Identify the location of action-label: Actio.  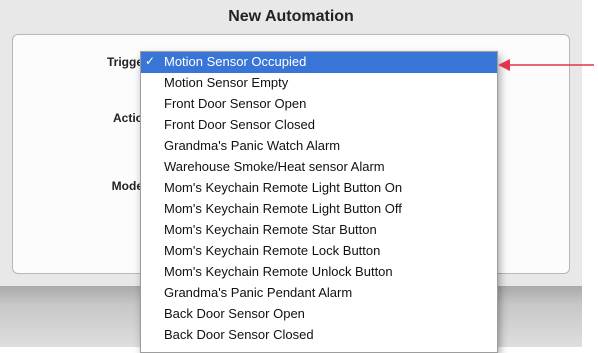
(128, 118).